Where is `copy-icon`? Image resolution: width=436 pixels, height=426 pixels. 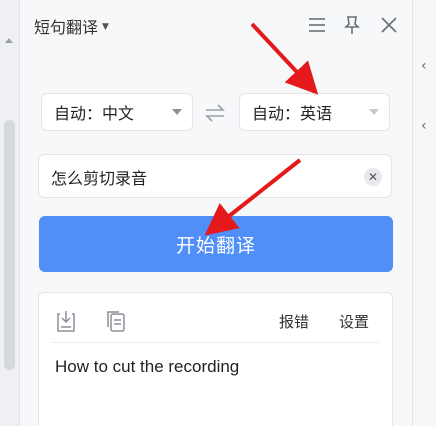 copy-icon is located at coordinates (116, 321).